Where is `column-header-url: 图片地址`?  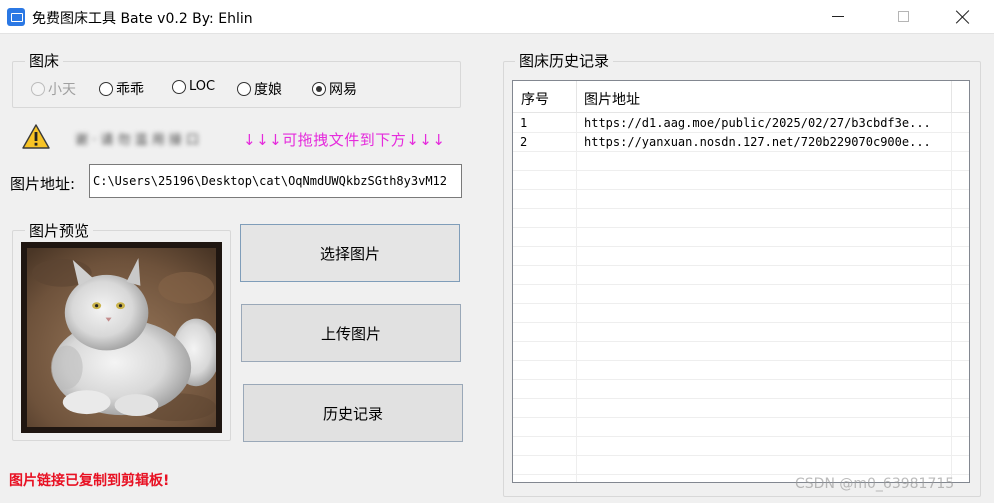 column-header-url: 图片地址 is located at coordinates (612, 99).